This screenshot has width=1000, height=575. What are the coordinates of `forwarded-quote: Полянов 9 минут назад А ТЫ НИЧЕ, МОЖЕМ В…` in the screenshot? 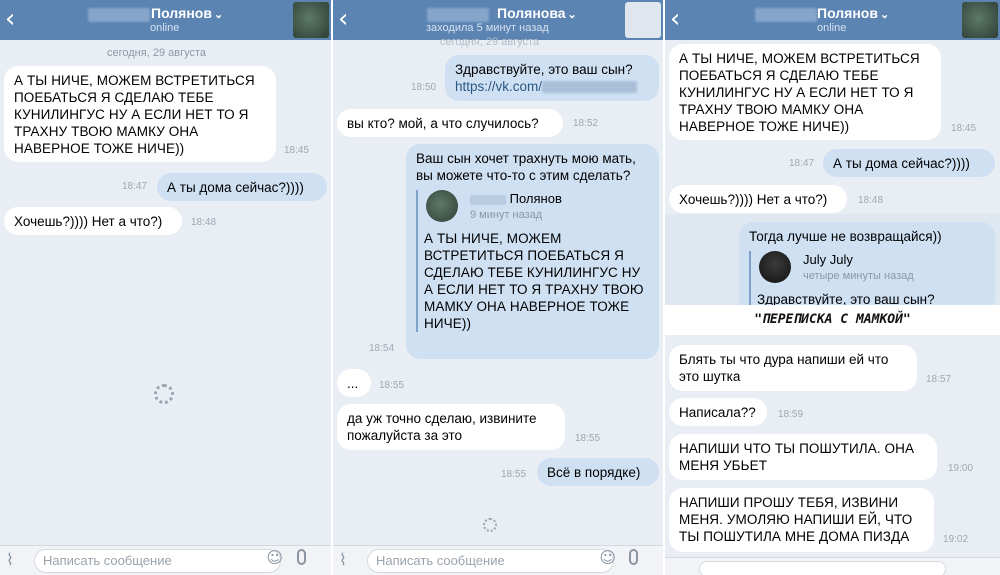 It's located at (532, 261).